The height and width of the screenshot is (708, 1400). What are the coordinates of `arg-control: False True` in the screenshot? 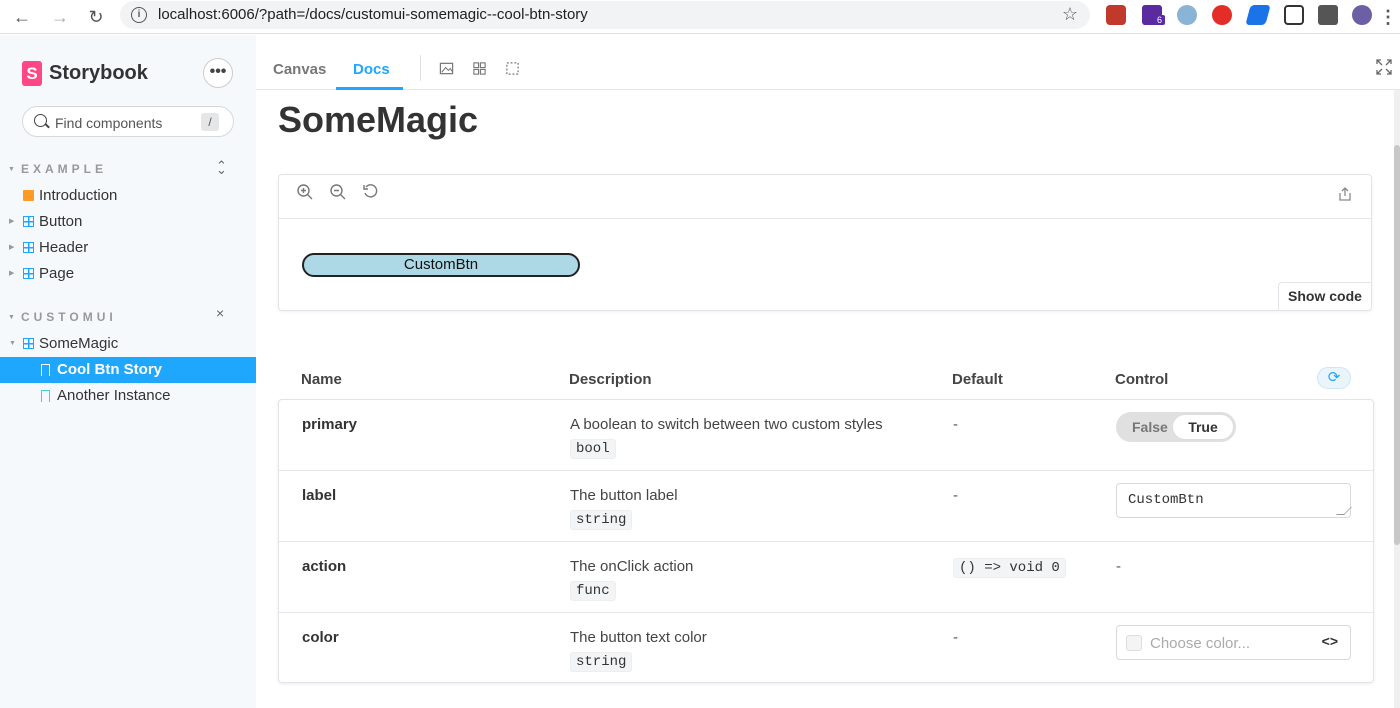 It's located at (1176, 427).